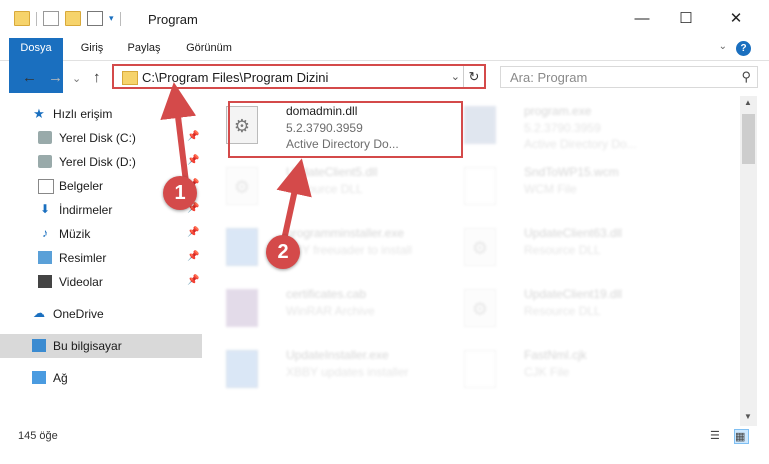 The height and width of the screenshot is (464, 769). What do you see at coordinates (283, 252) in the screenshot?
I see `callout-2: 2` at bounding box center [283, 252].